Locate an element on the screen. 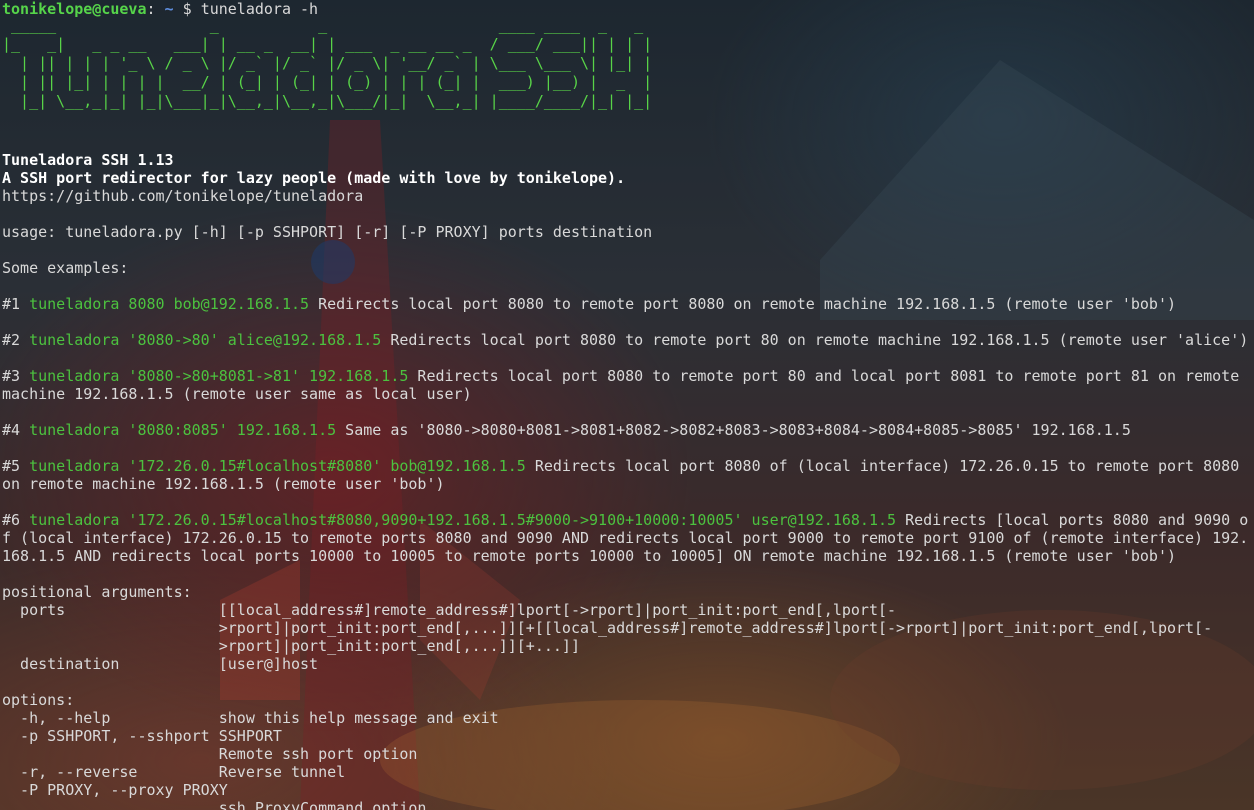 The height and width of the screenshot is (810, 1254). positional-heading: positional arguments: is located at coordinates (97, 592).